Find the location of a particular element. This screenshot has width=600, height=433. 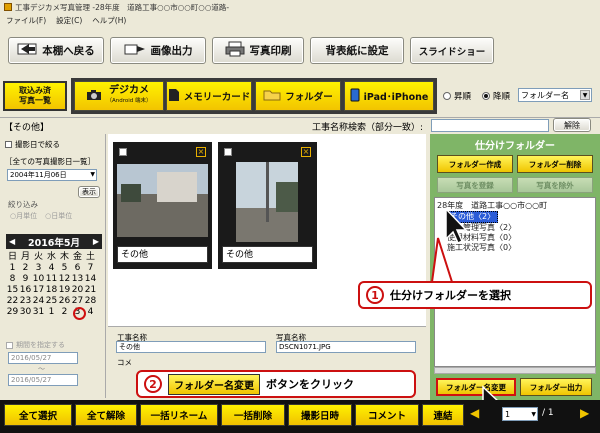

menu-bar: ファイル(F) 設定(C) ヘルプ(H) is located at coordinates (300, 20).